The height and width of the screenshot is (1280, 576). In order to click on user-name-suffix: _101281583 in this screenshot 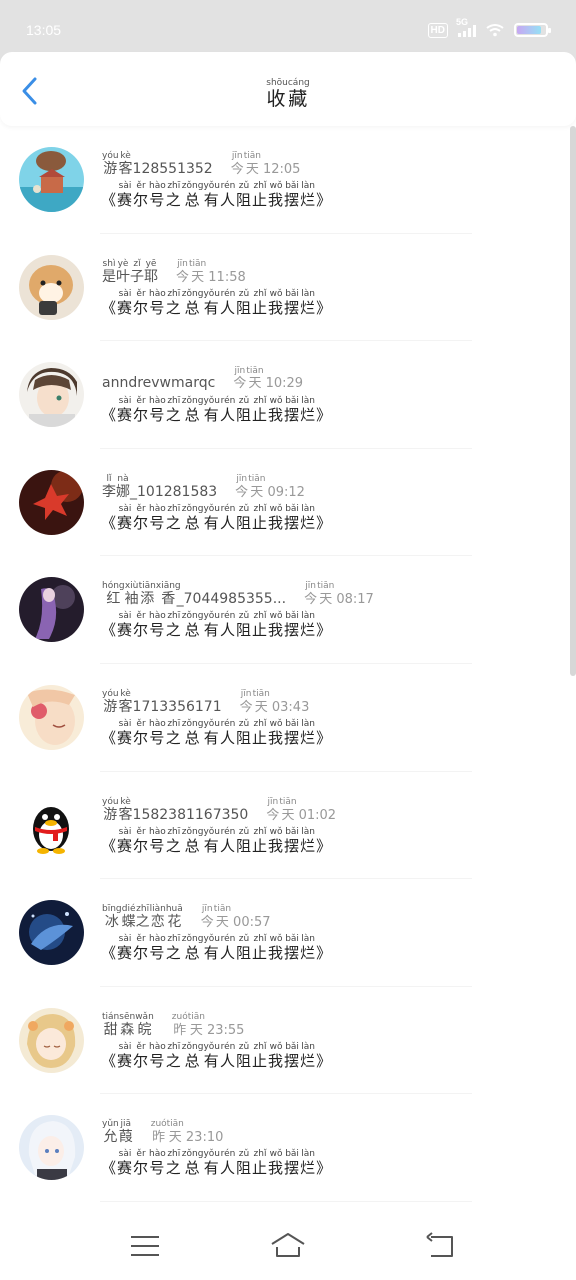, I will do `click(174, 491)`.